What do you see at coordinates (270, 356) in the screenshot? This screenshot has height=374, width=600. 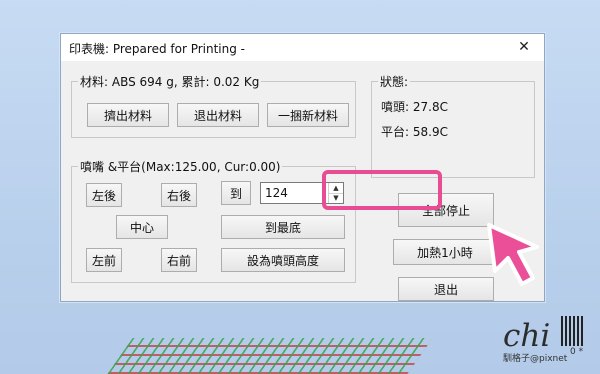 I see `print-bed-grid` at bounding box center [270, 356].